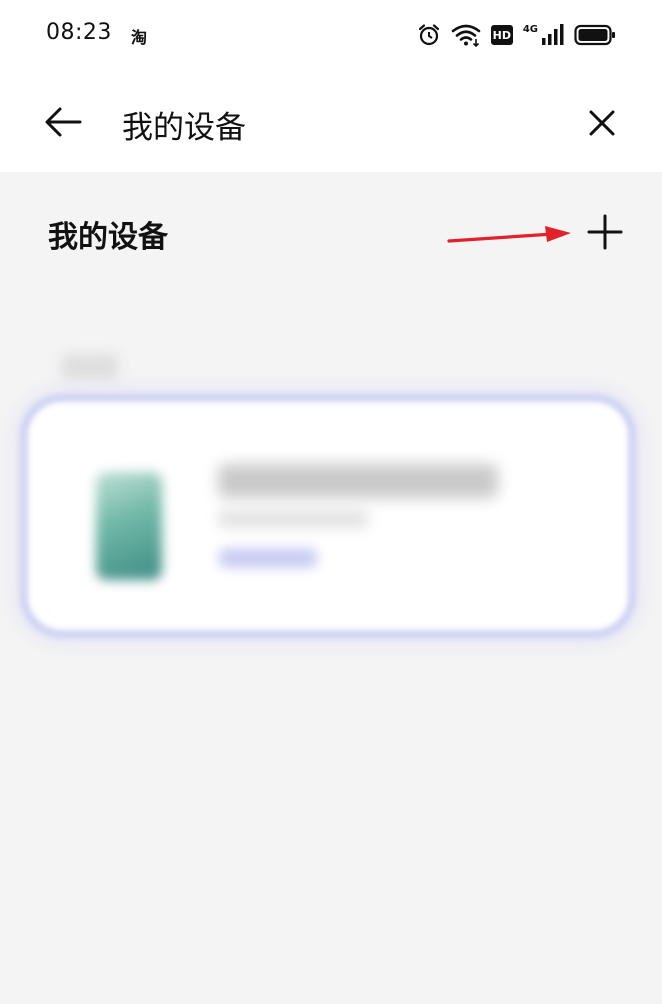 This screenshot has height=1004, width=662. Describe the element at coordinates (331, 121) in the screenshot. I see `title-bar: 我的设备` at that location.